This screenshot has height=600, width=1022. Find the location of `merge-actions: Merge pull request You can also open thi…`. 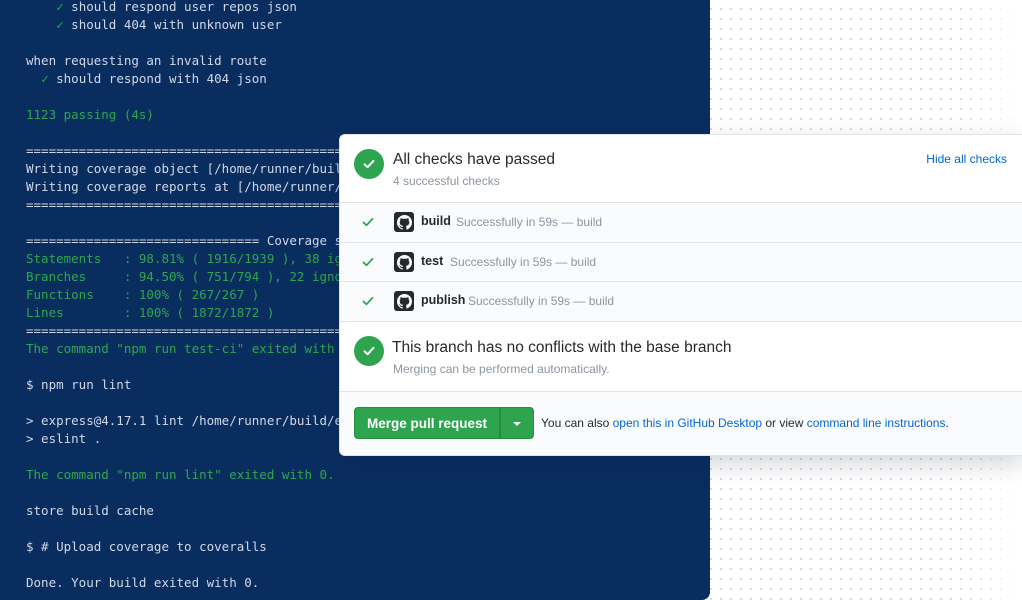

merge-actions: Merge pull request You can also open thi… is located at coordinates (681, 423).